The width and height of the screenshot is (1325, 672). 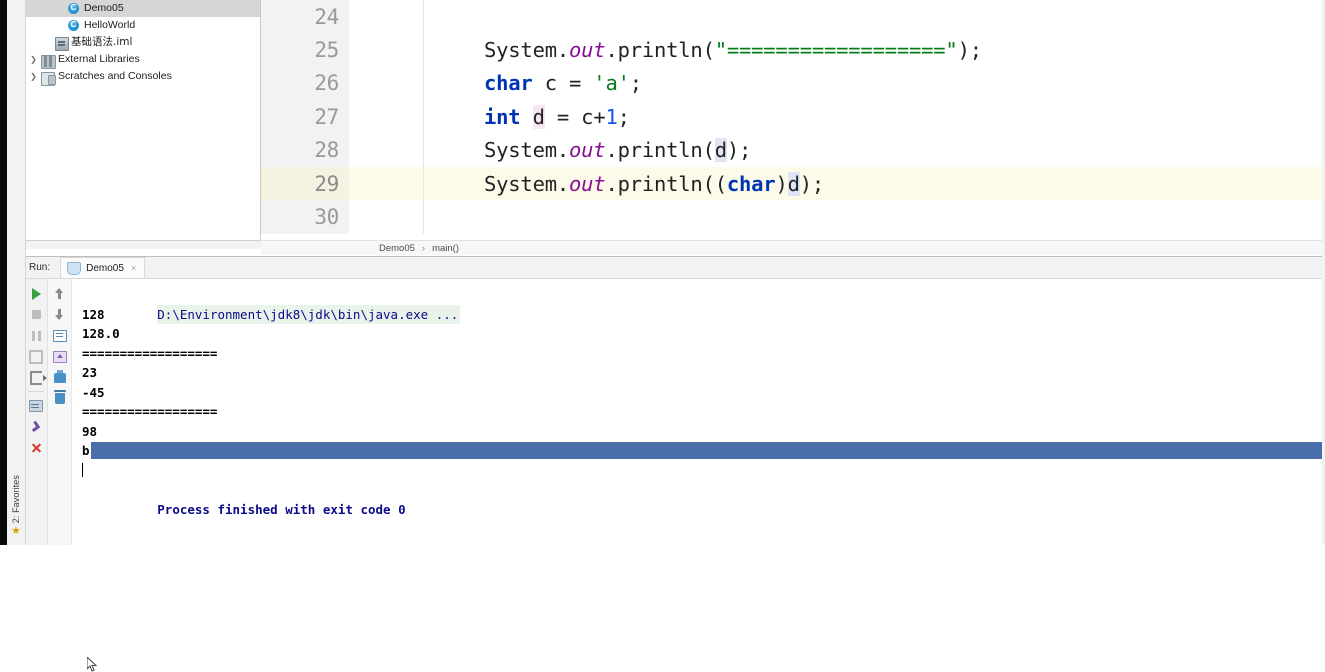 What do you see at coordinates (99, 59) in the screenshot?
I see `tree-item-label: External Libraries` at bounding box center [99, 59].